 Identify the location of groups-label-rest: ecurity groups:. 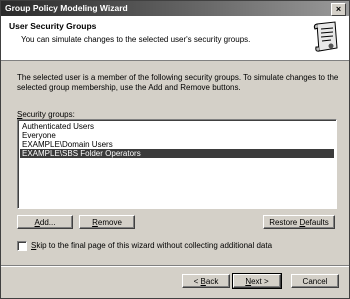
(48, 114).